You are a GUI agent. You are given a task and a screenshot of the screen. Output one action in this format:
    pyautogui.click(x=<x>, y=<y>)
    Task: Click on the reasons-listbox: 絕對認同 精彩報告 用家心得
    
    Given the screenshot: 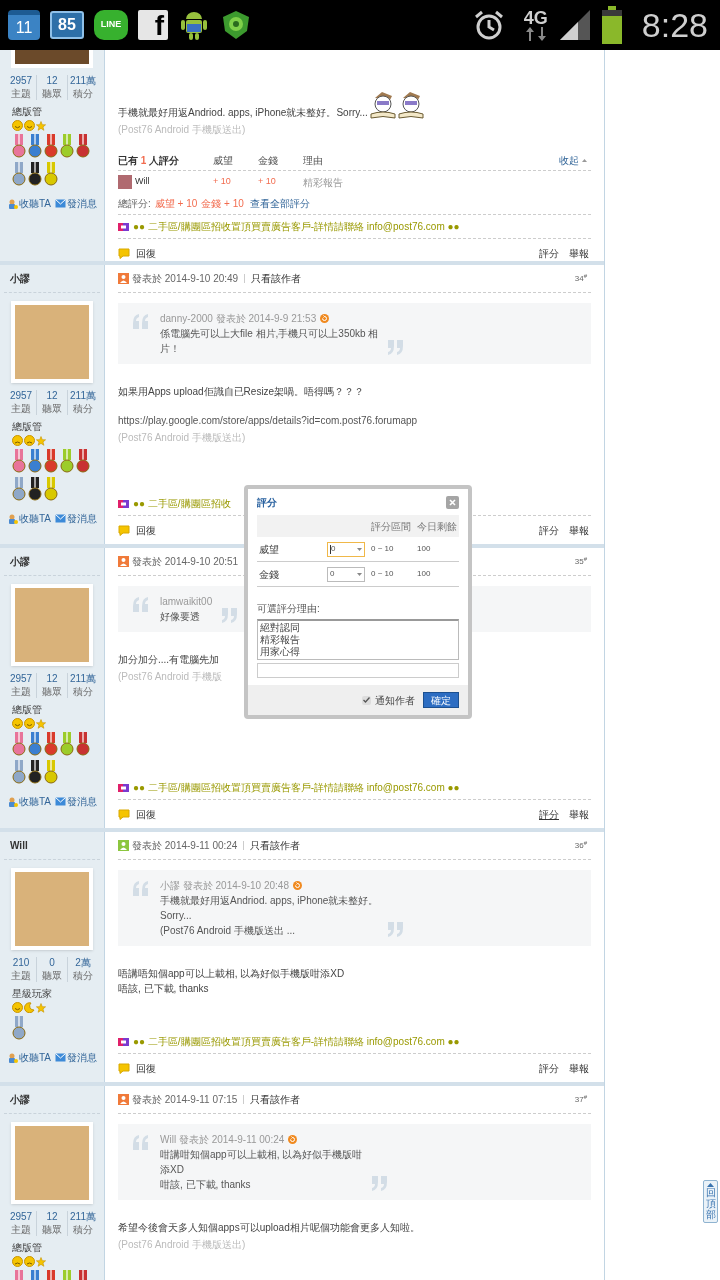 What is the action you would take?
    pyautogui.click(x=358, y=639)
    